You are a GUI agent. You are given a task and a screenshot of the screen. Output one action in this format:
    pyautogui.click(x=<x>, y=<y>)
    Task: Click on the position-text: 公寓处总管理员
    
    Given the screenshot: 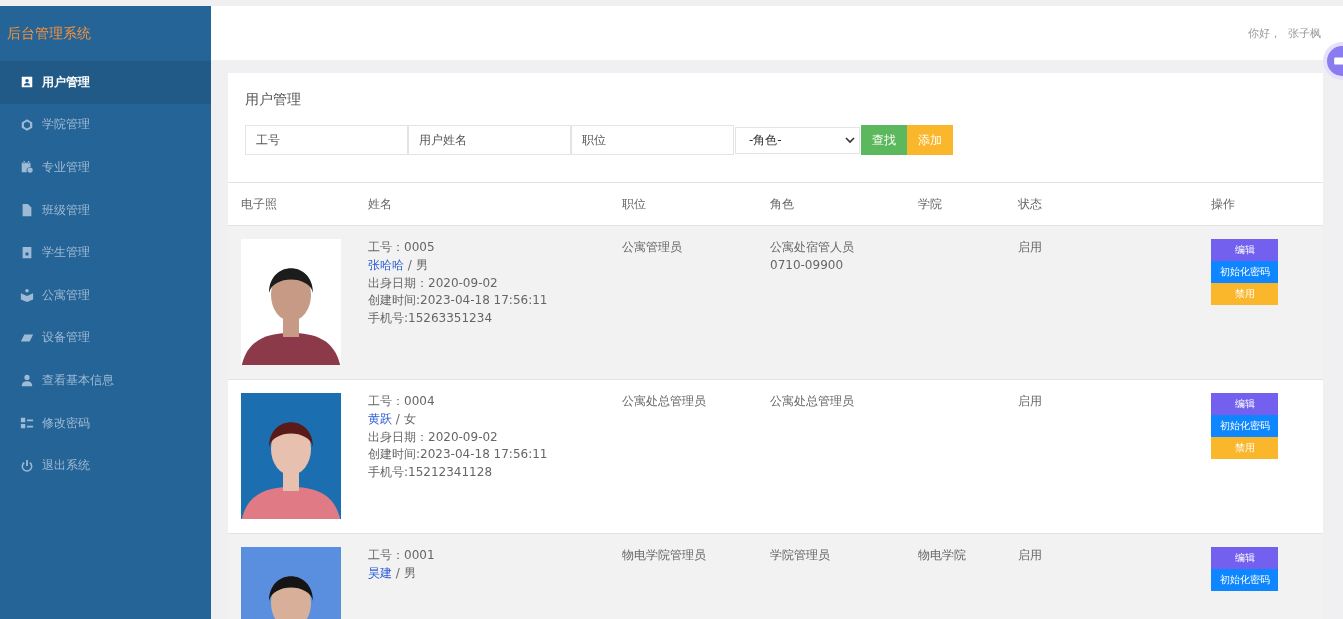 What is the action you would take?
    pyautogui.click(x=664, y=401)
    